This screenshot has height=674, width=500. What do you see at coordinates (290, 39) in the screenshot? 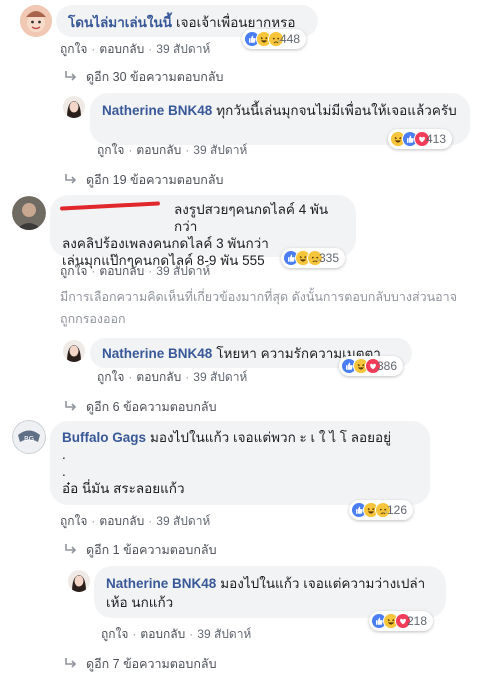
I see `reaction-count: 448` at bounding box center [290, 39].